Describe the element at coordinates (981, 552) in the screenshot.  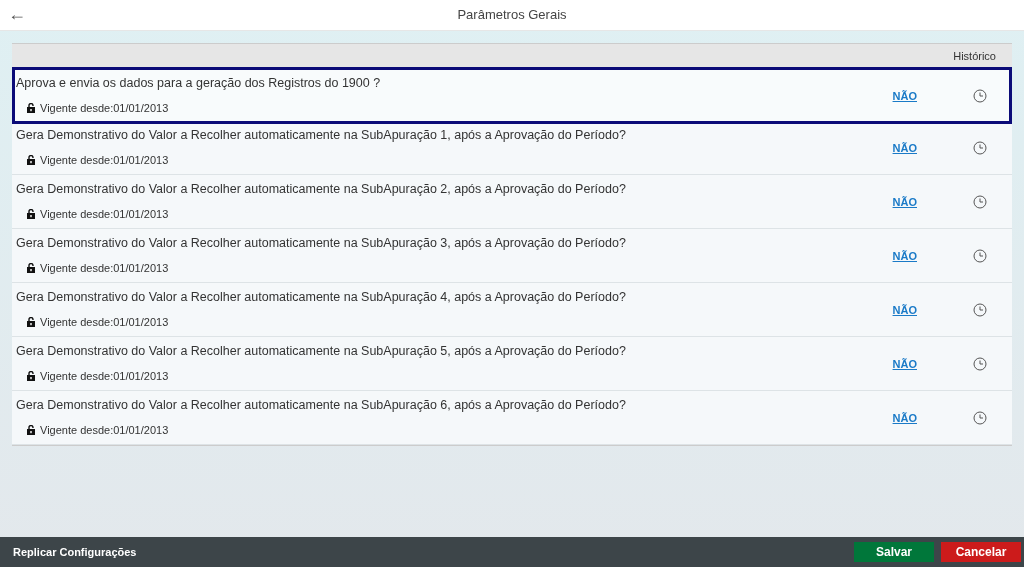
I see `cancel-button: Cancelar` at that location.